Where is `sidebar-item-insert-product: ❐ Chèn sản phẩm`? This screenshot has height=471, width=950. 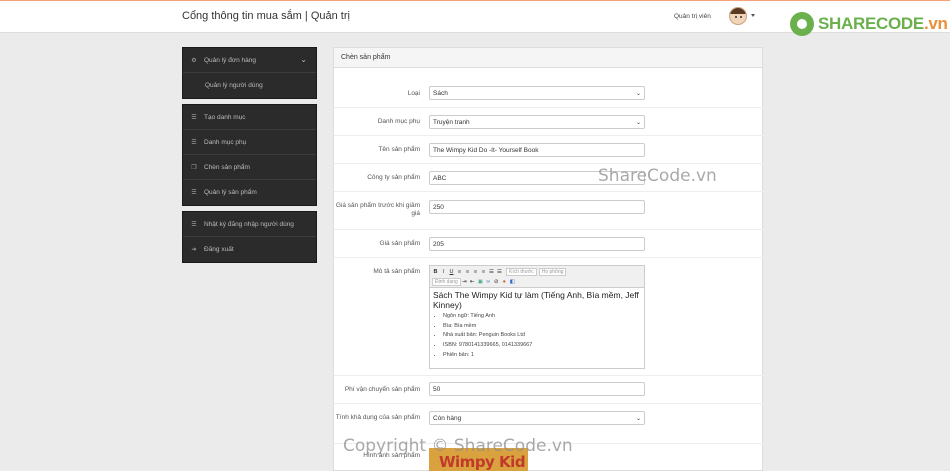 sidebar-item-insert-product: ❐ Chèn sản phẩm is located at coordinates (249, 167).